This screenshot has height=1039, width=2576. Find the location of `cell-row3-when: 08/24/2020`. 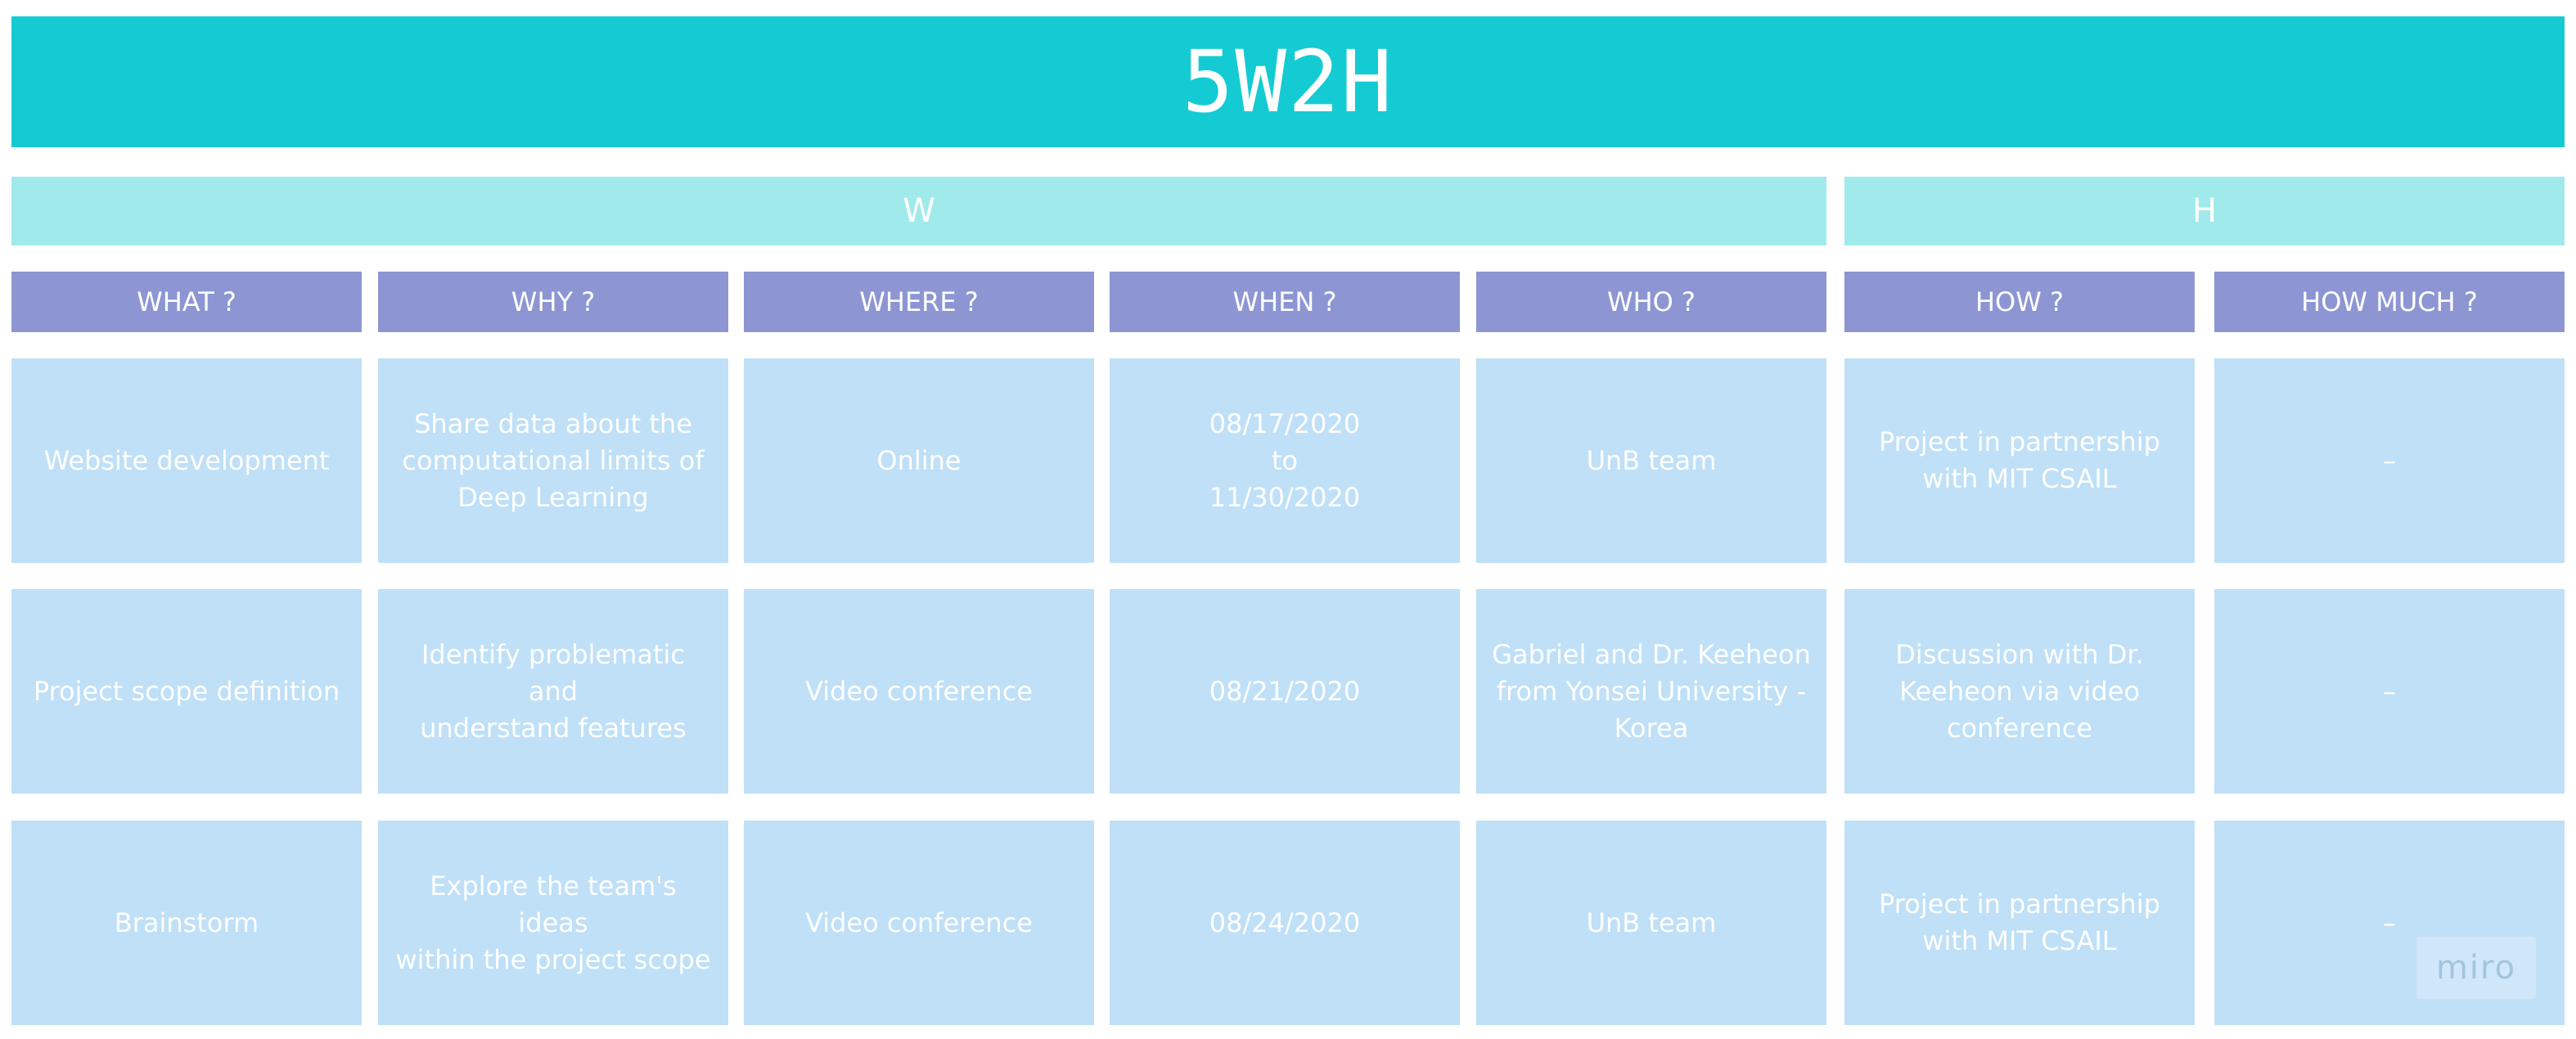

cell-row3-when: 08/24/2020 is located at coordinates (1285, 923).